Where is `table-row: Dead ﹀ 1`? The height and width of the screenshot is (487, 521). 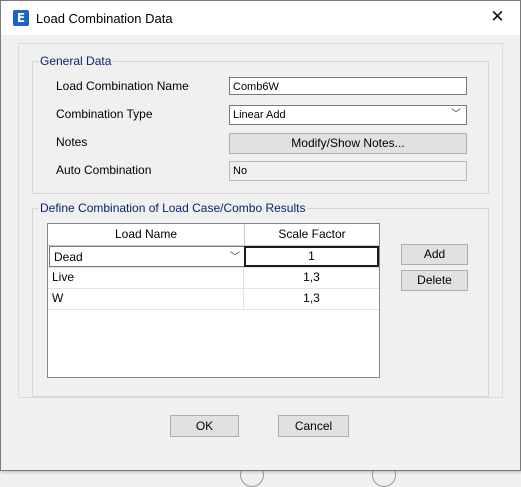
table-row: Dead ﹀ 1 is located at coordinates (213, 257).